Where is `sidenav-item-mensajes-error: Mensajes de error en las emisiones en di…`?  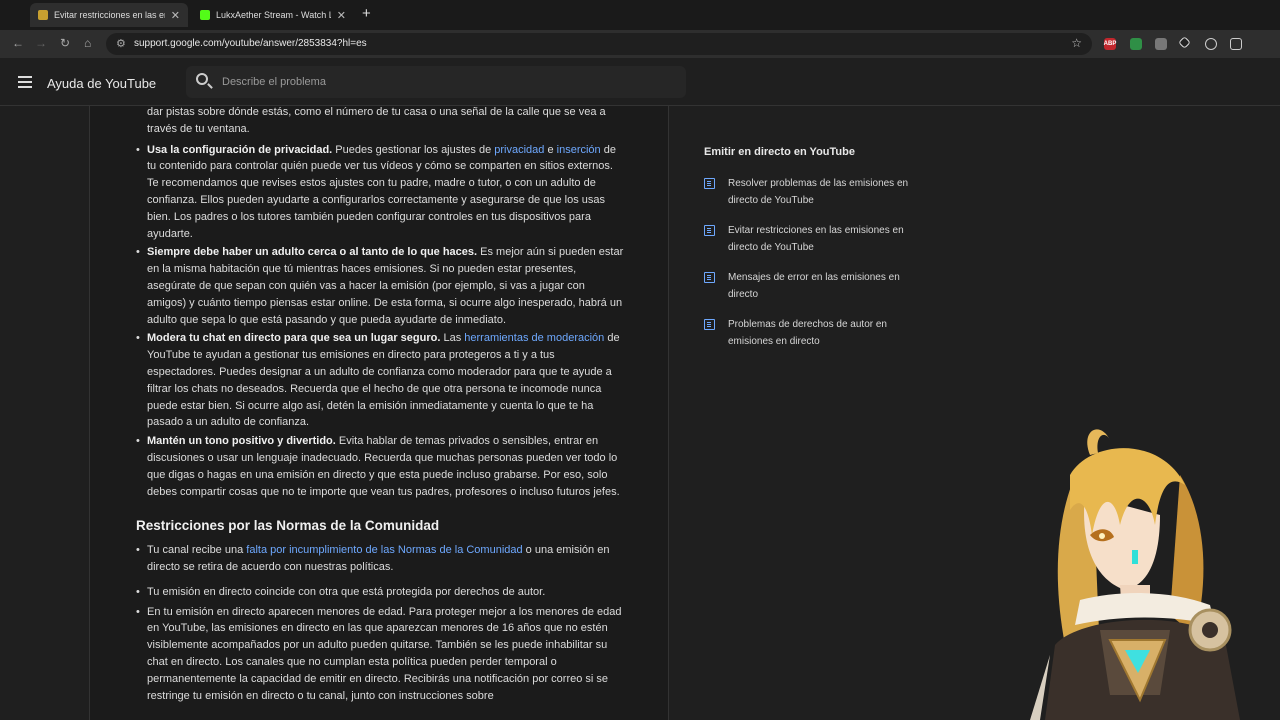
sidenav-item-mensajes-error: Mensajes de error en las emisiones en di… is located at coordinates (809, 286).